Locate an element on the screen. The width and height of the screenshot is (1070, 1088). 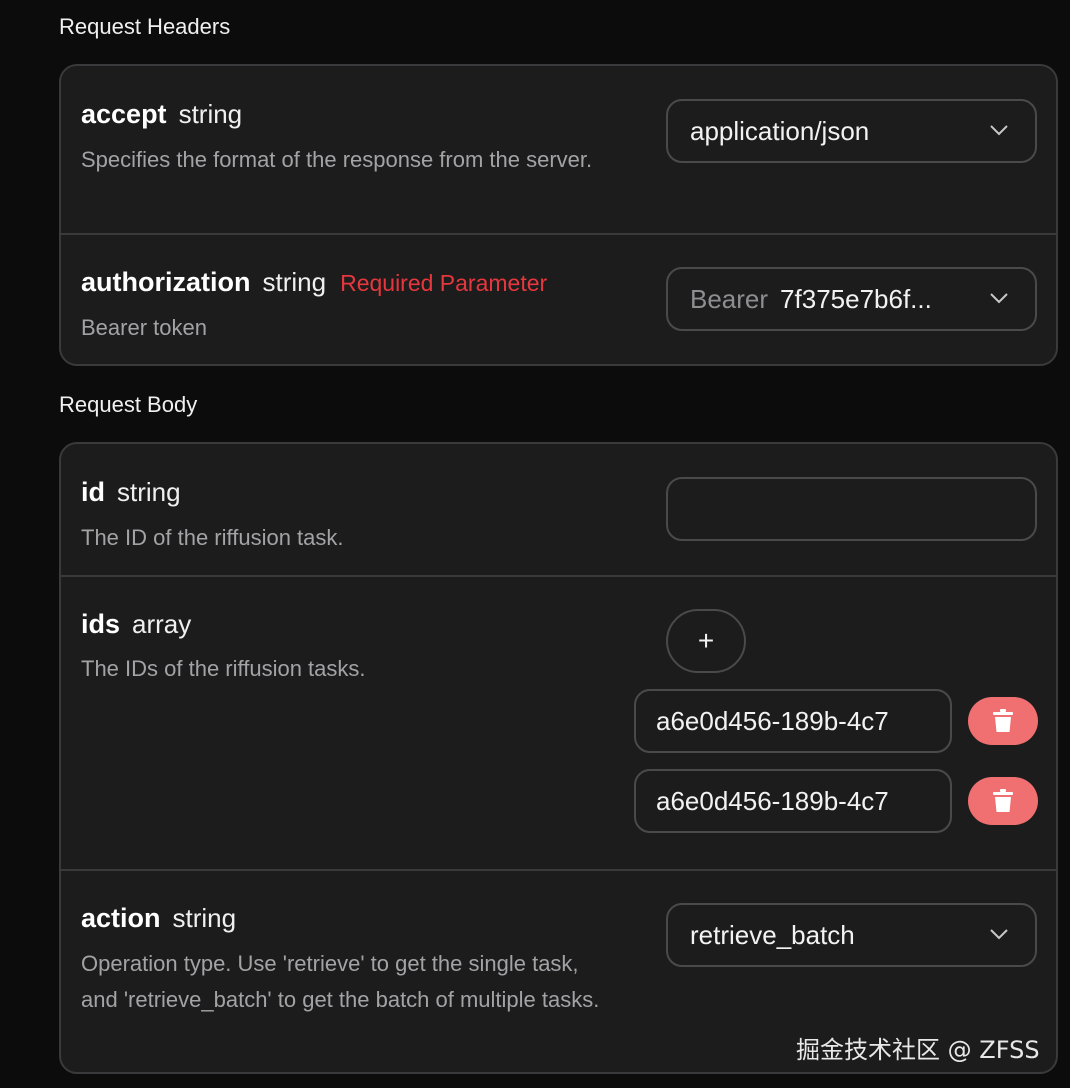
bearer-prefix: Bearer is located at coordinates (729, 298).